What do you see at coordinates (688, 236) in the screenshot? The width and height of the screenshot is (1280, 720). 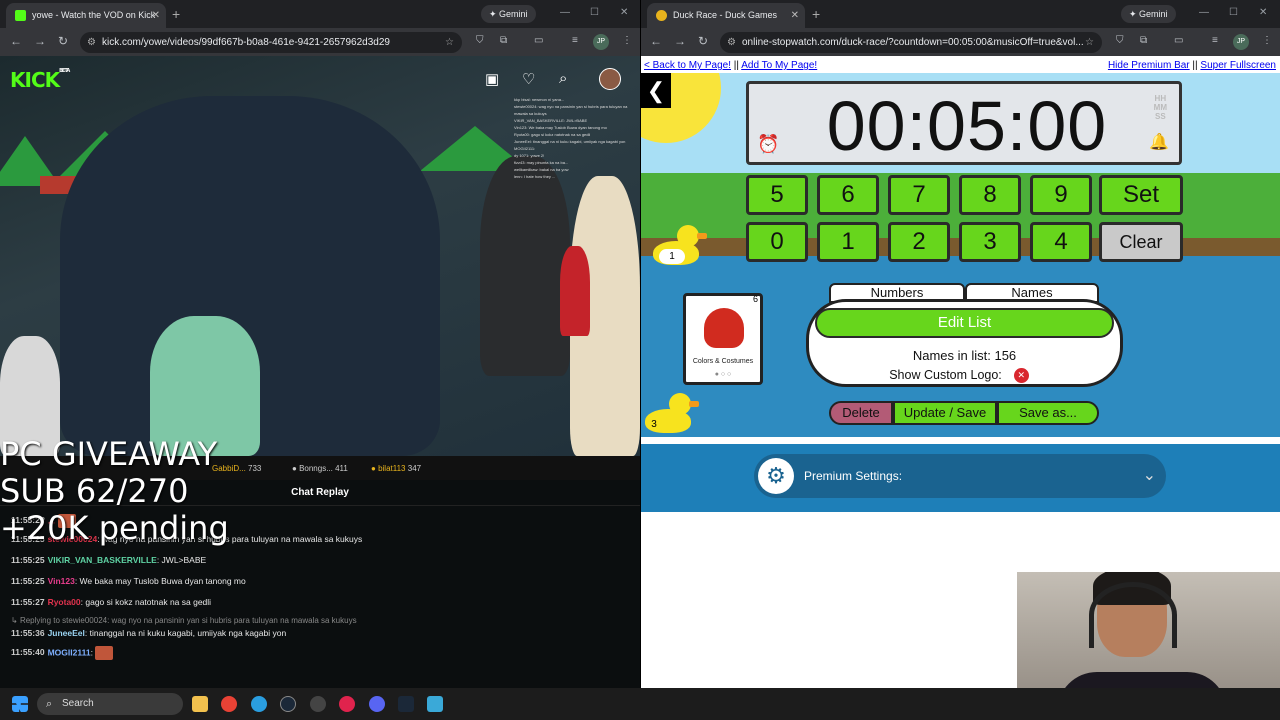 I see `duck-head` at bounding box center [688, 236].